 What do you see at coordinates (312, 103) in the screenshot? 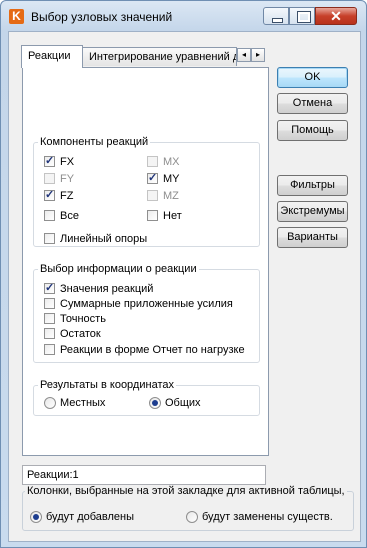
I see `cancel-button: Отмена` at bounding box center [312, 103].